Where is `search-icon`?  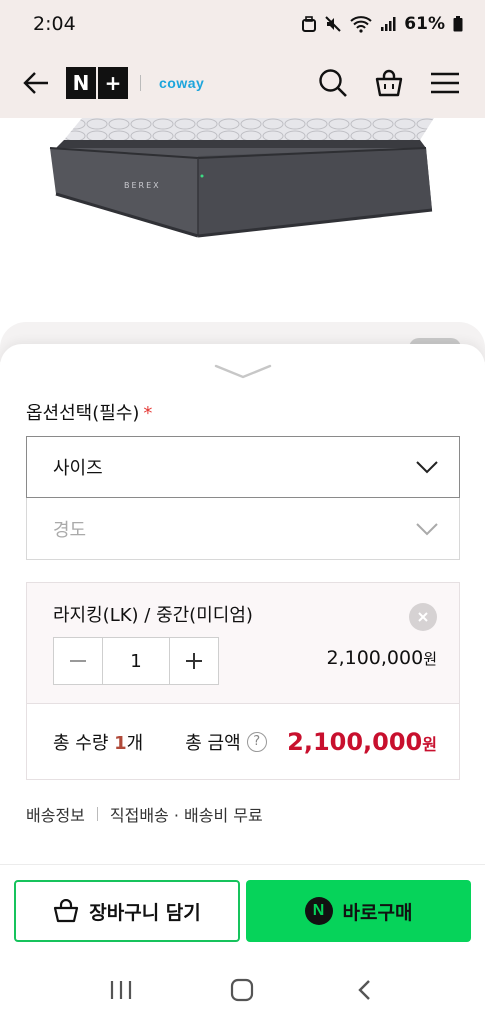 search-icon is located at coordinates (333, 83).